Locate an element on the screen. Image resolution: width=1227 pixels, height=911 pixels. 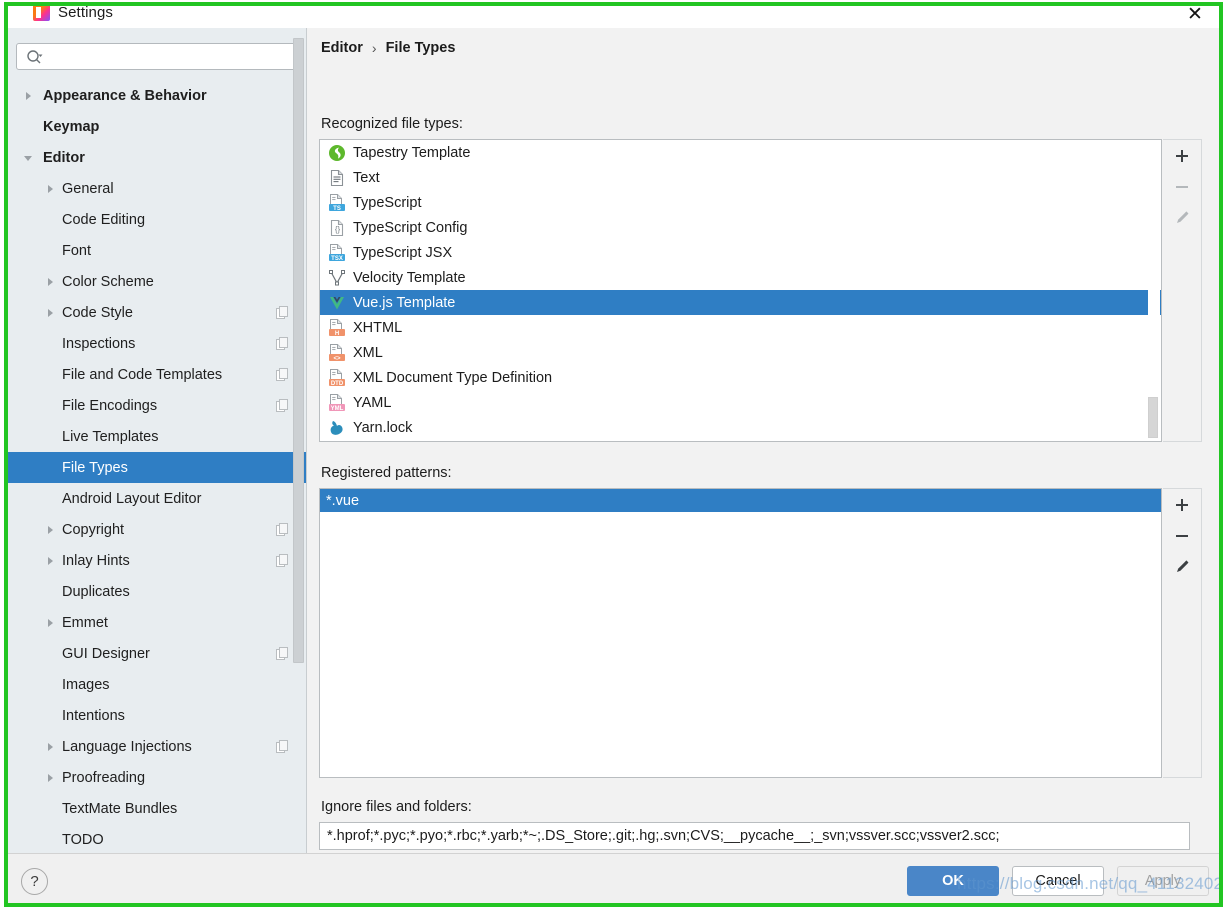
sidebar-item-gui-designer: GUI Designer is located at coordinates (157, 653).